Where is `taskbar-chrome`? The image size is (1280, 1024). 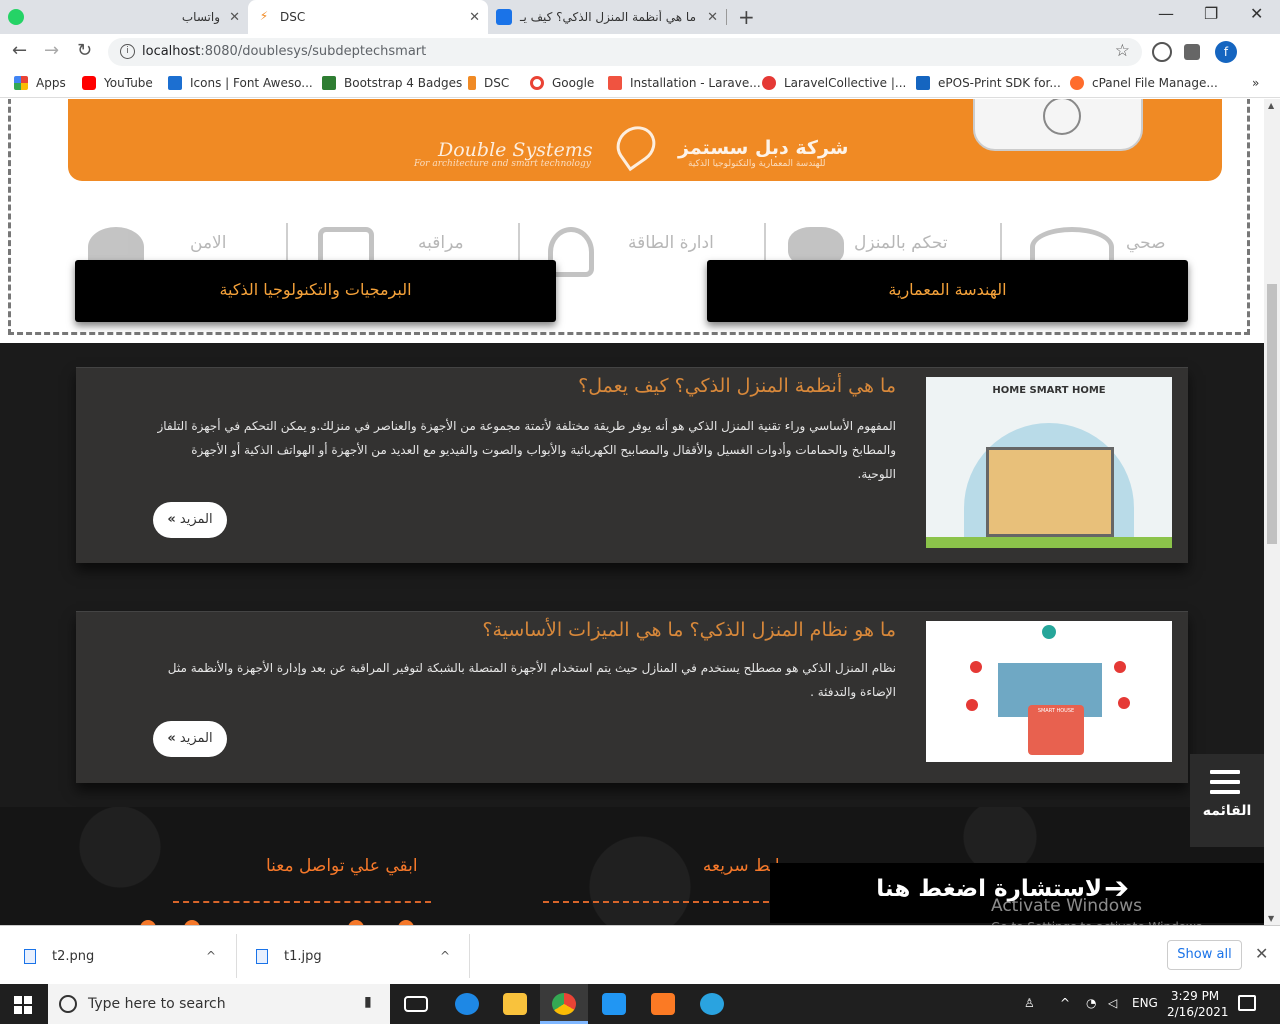
taskbar-chrome is located at coordinates (564, 1004).